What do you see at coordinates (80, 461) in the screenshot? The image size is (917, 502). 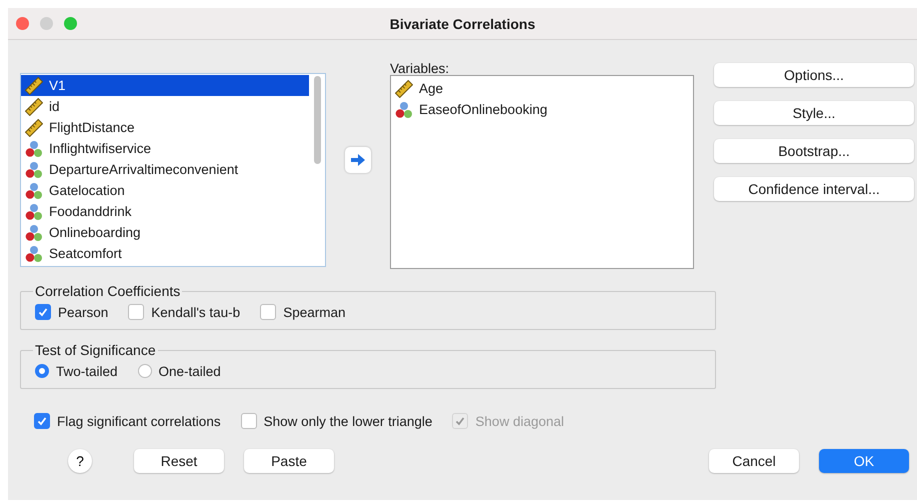 I see `help-button: ?` at bounding box center [80, 461].